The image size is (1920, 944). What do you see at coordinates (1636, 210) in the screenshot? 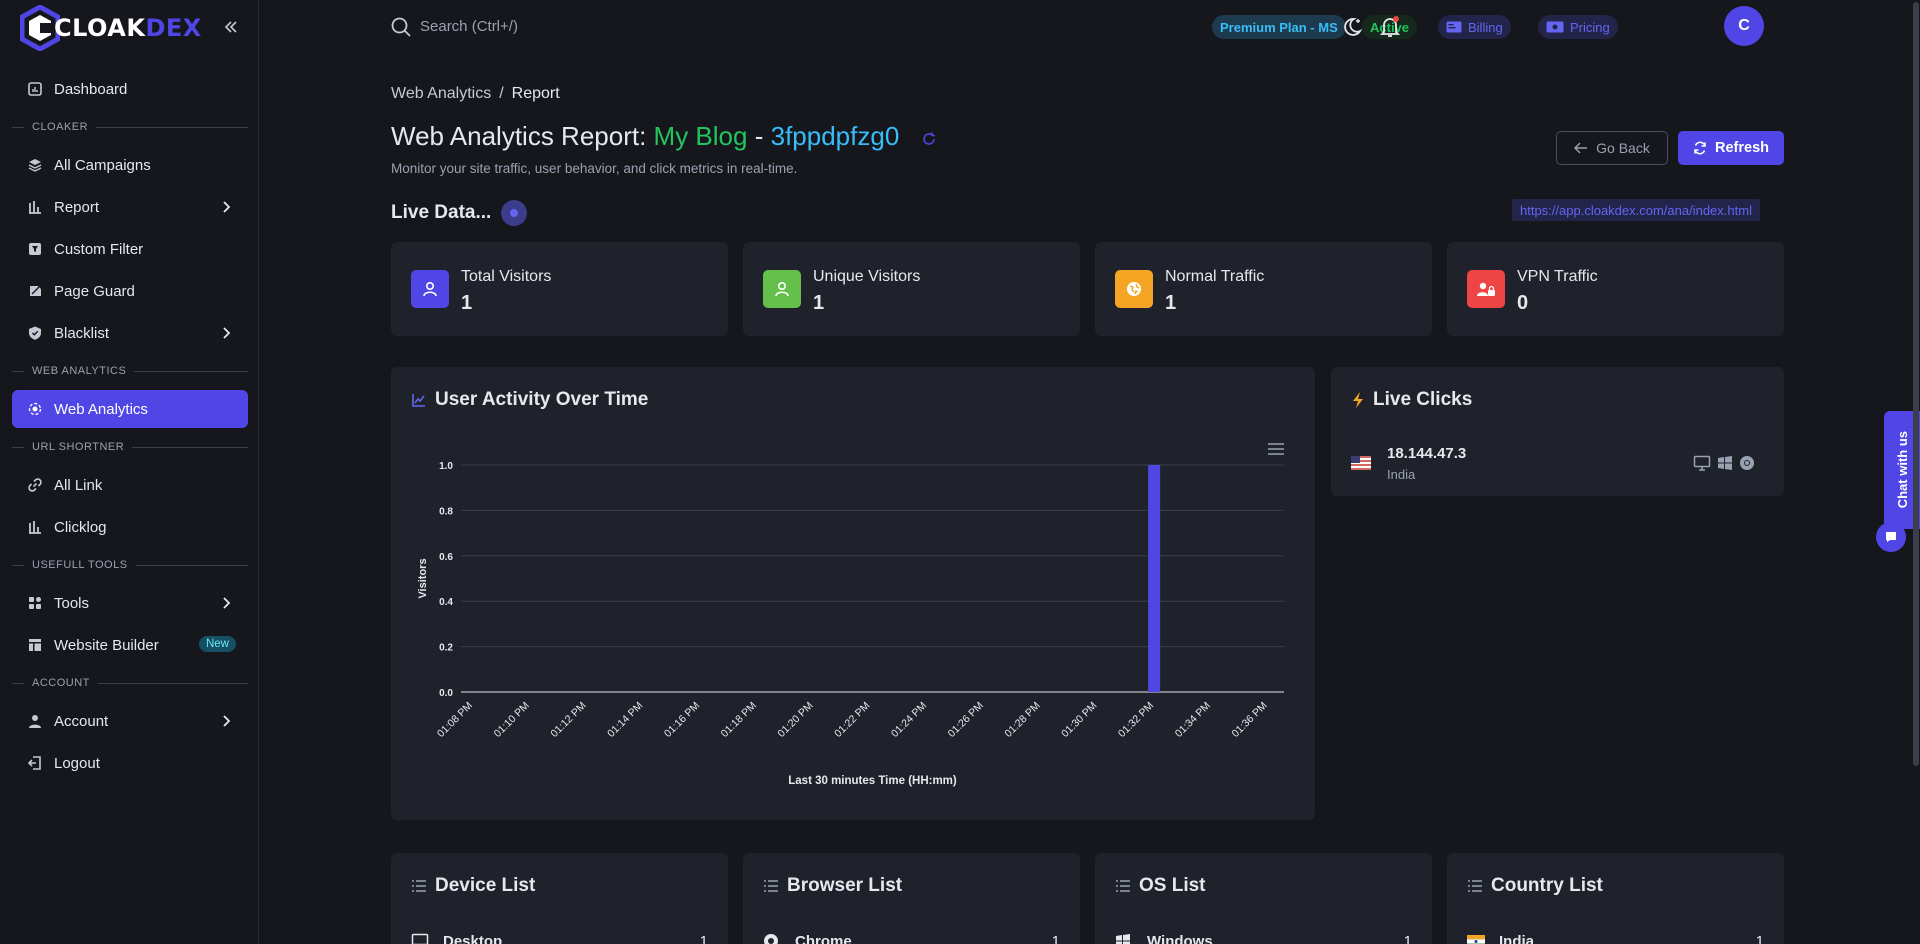
I see `tracking-url-link: https://app.cloakdex.com/ana/index.html` at bounding box center [1636, 210].